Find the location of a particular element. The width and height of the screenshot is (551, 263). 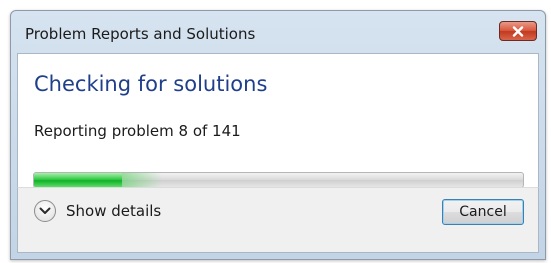

progress-bar is located at coordinates (278, 180).